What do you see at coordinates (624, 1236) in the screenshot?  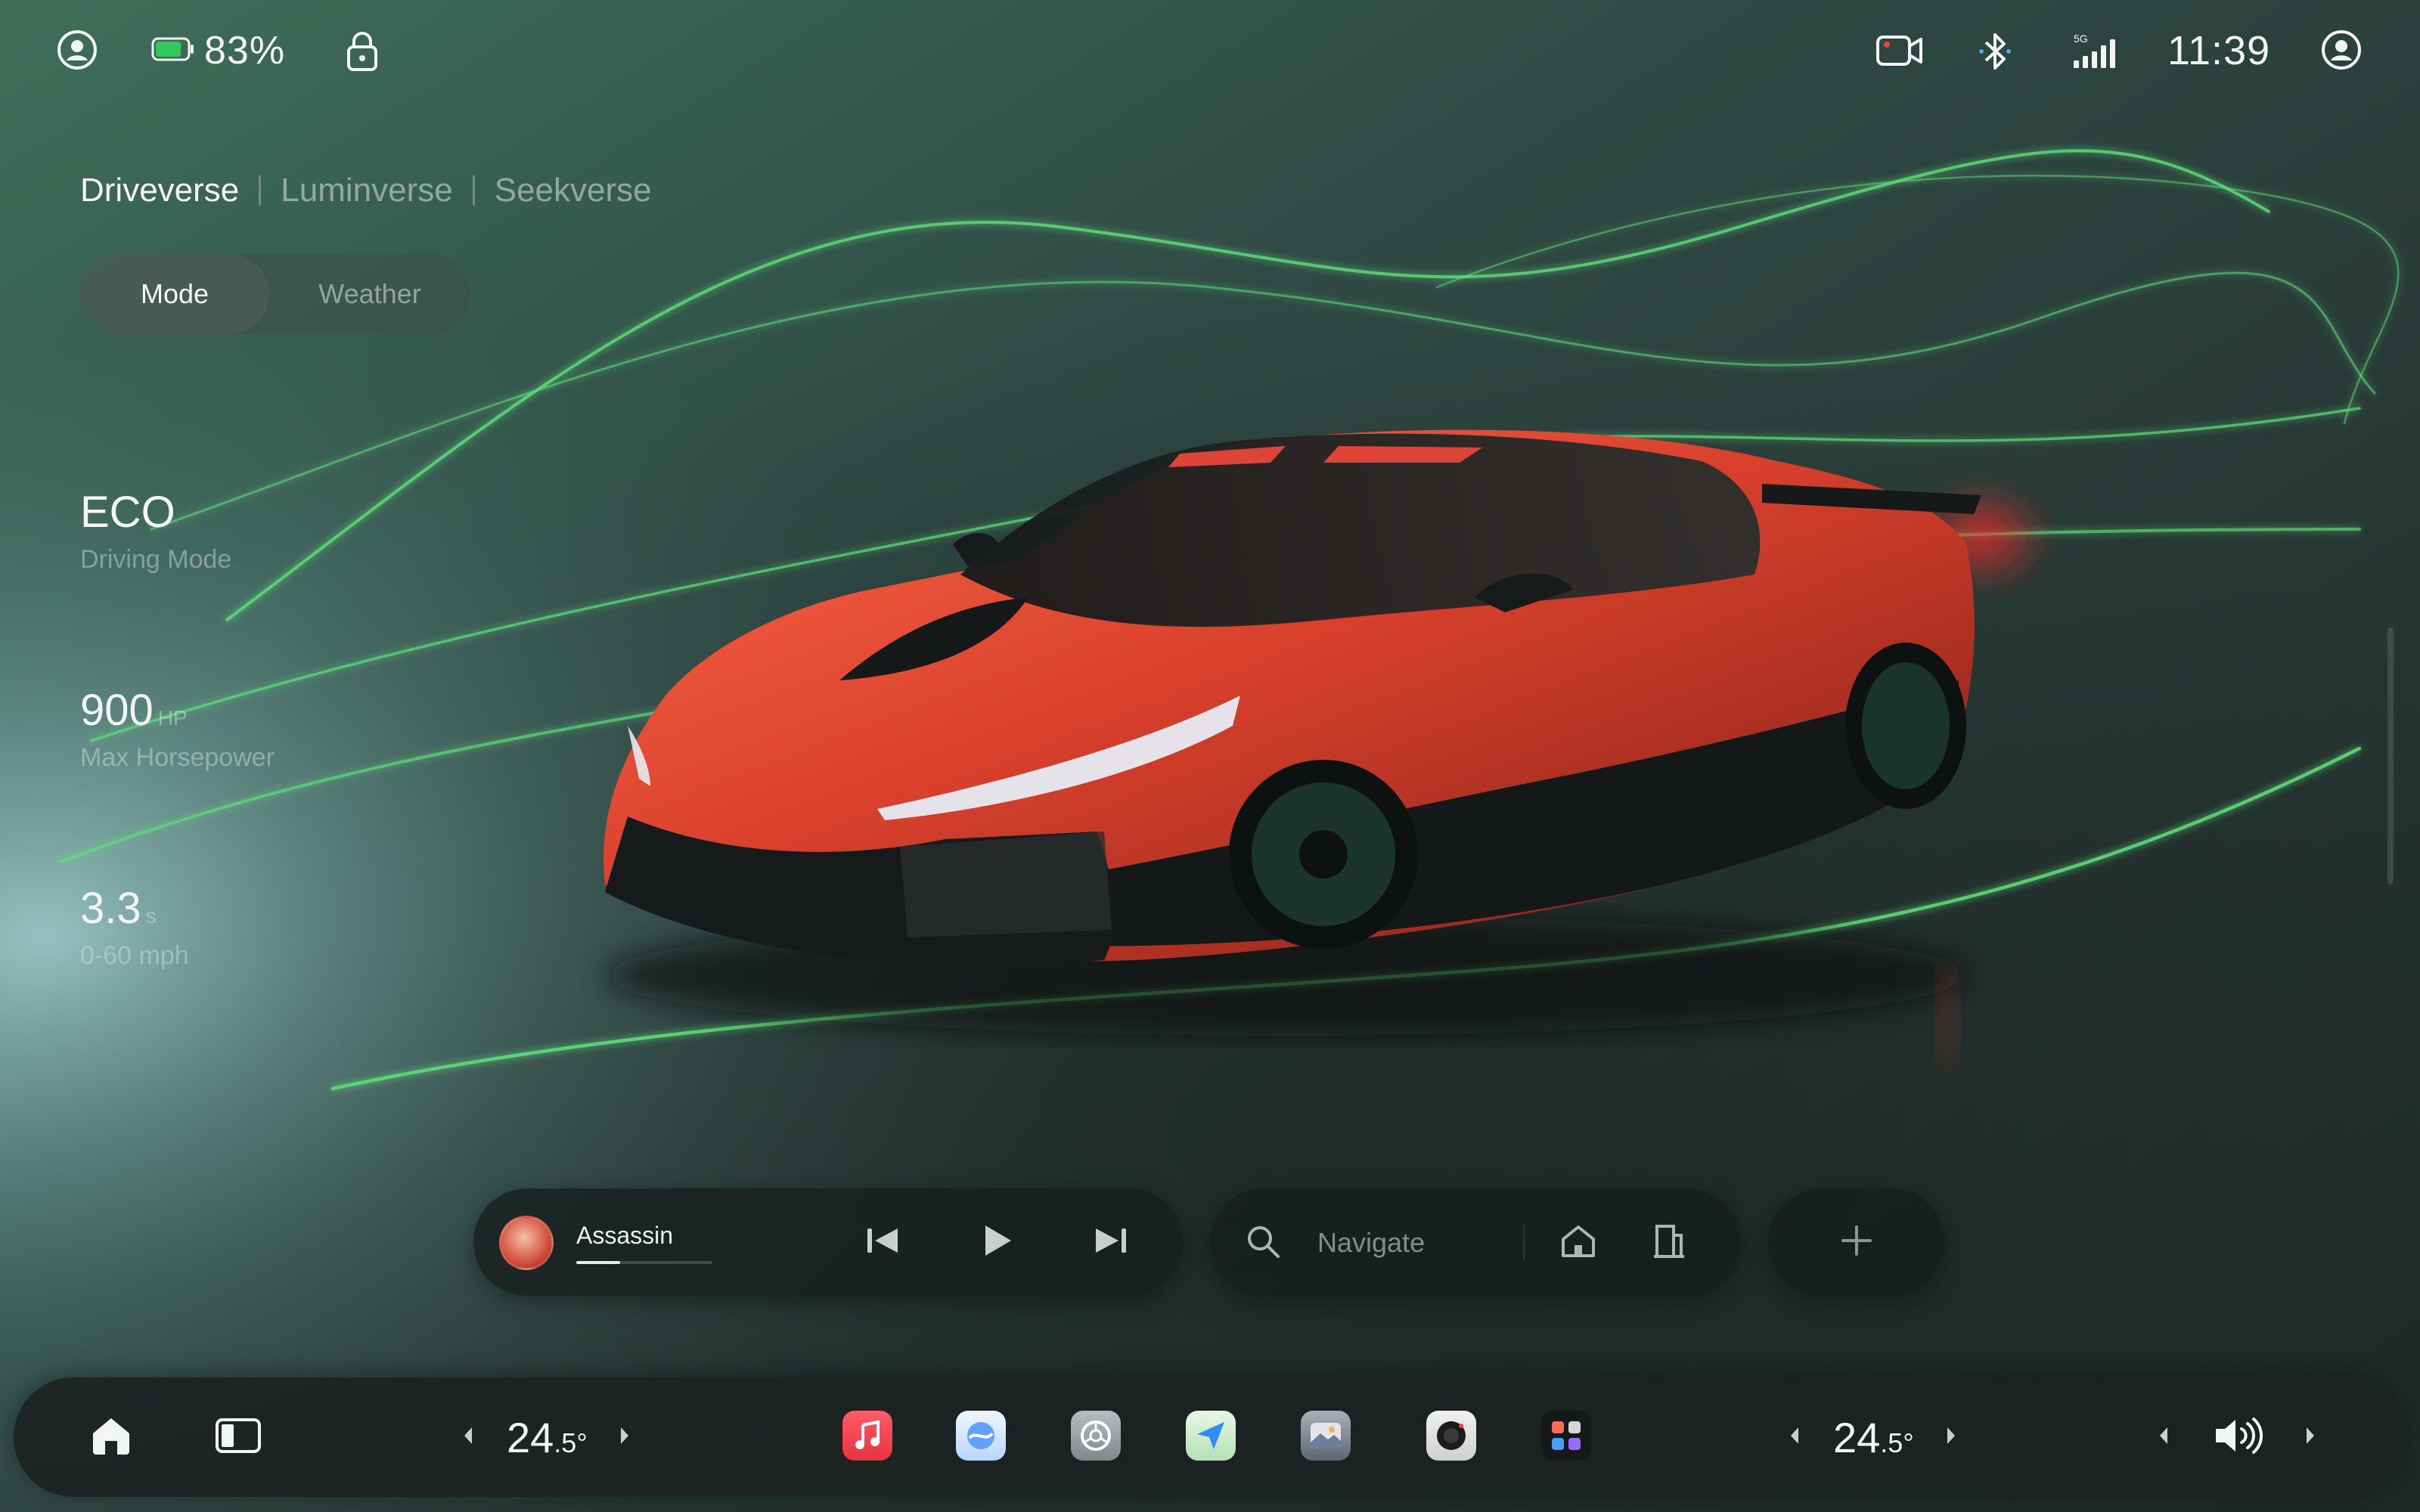 I see `track-title: Assassin` at bounding box center [624, 1236].